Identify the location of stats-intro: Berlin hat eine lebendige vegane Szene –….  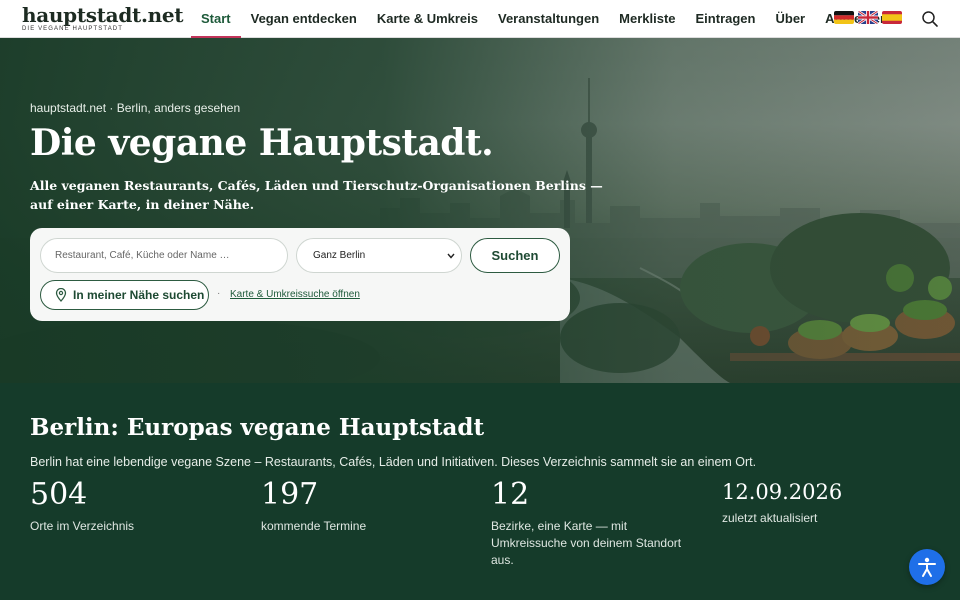
(393, 462).